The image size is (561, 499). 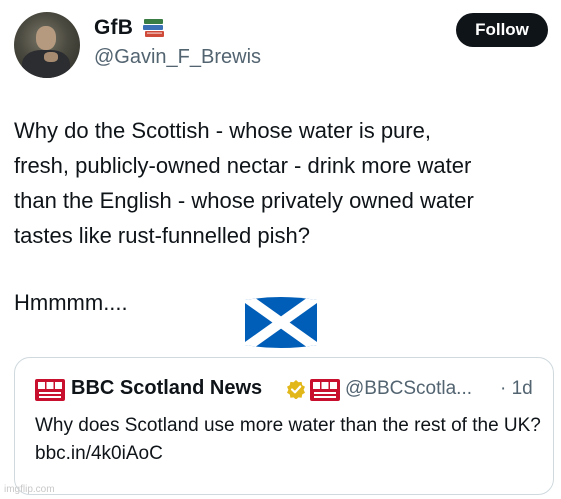 I want to click on watermark: imgflip.com, so click(x=29, y=489).